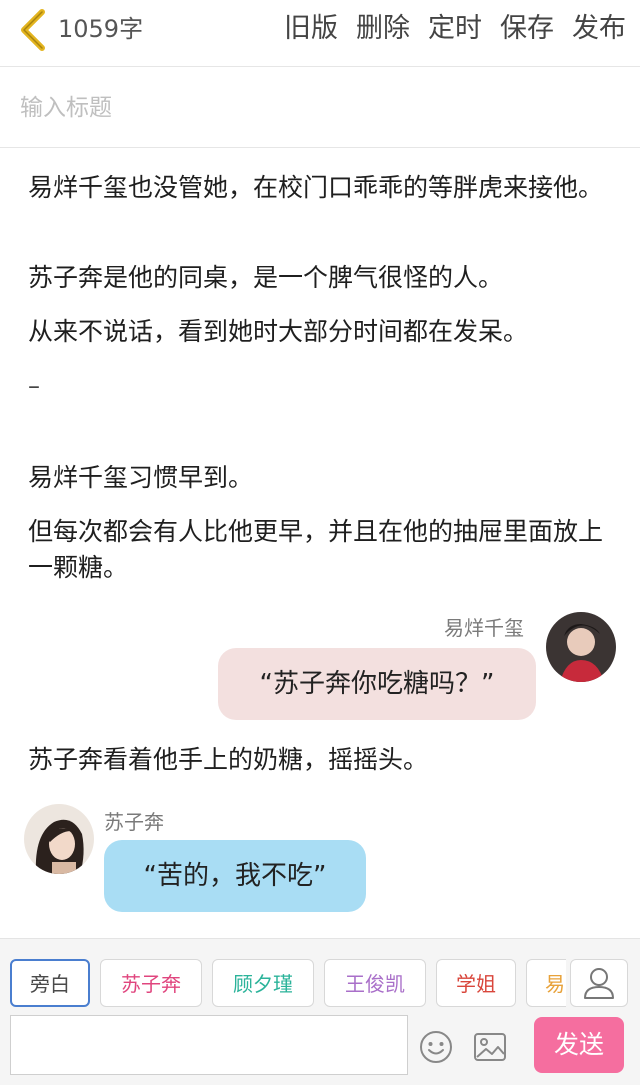  I want to click on dialogue-bubble: “苦的，我不吃”, so click(235, 876).